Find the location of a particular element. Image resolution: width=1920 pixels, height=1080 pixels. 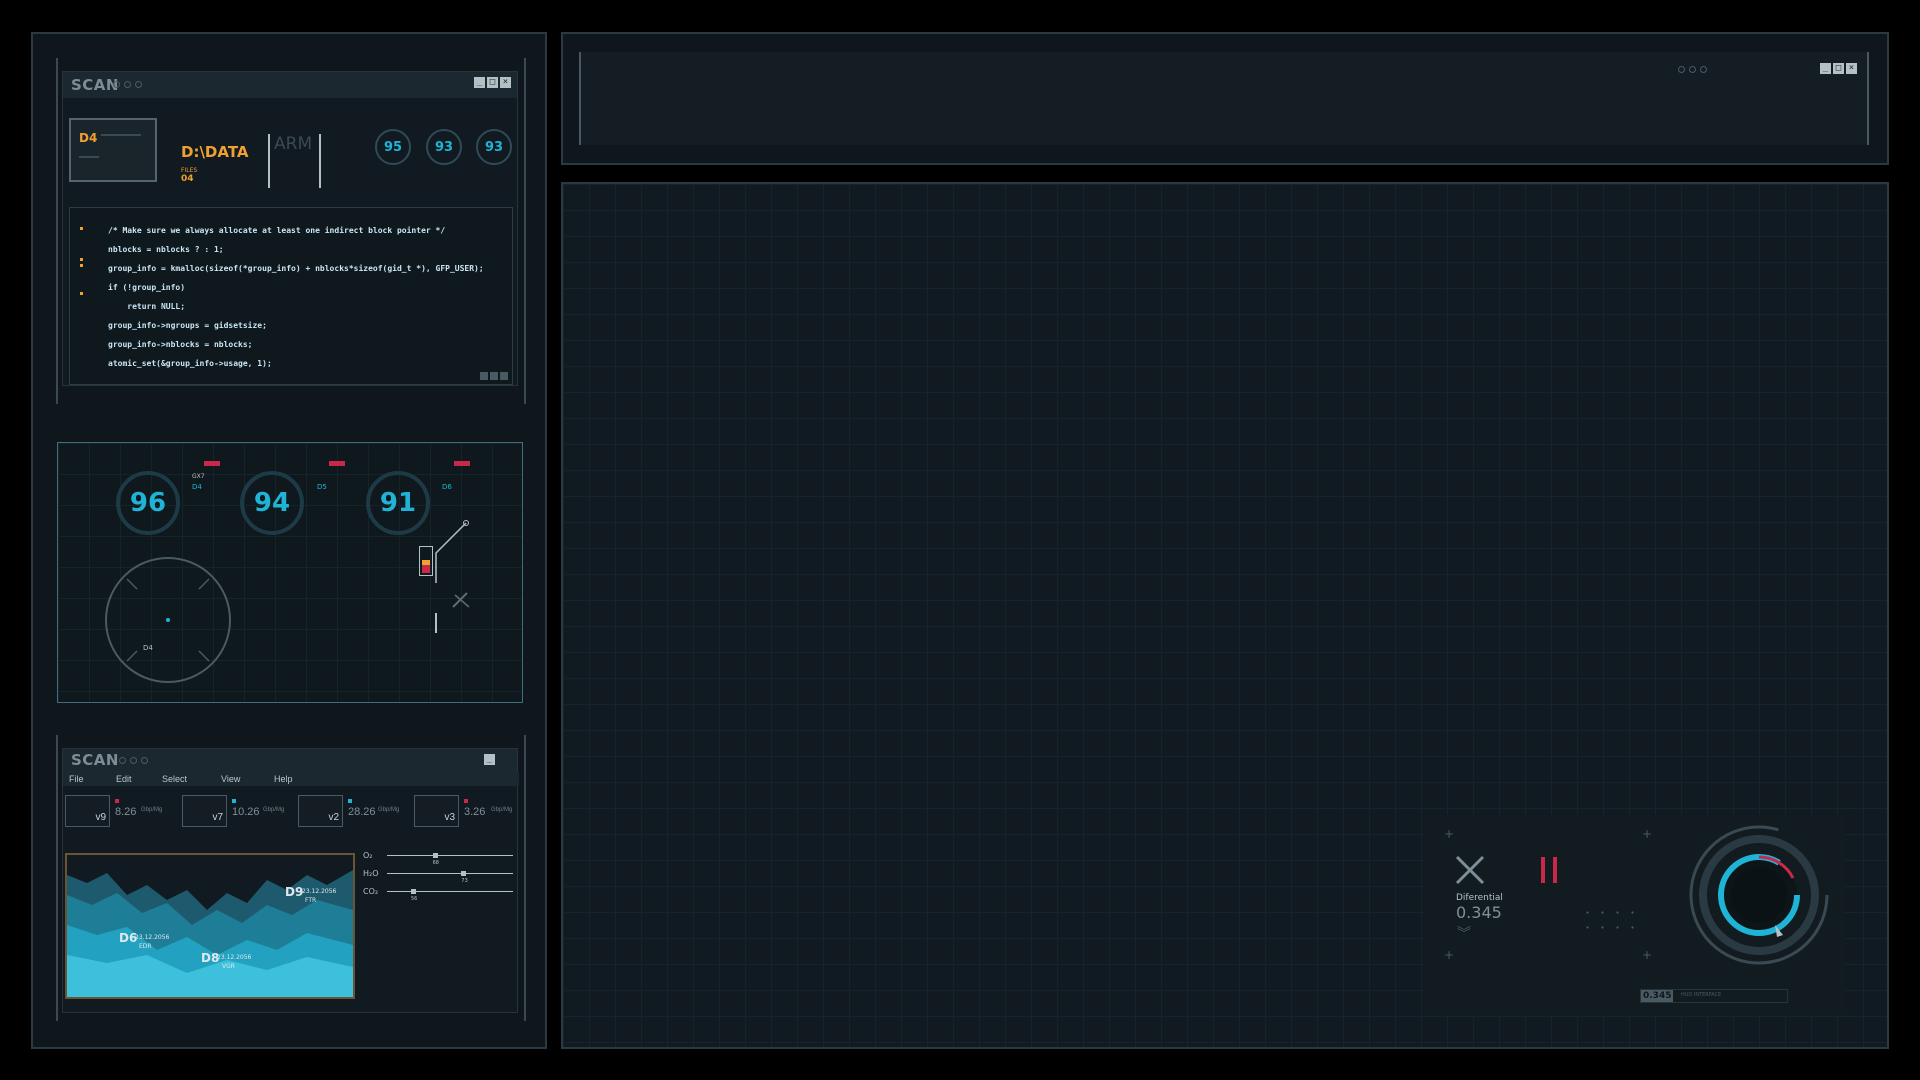

scan-window-2-titlebar: SCAN _ is located at coordinates (290, 760).